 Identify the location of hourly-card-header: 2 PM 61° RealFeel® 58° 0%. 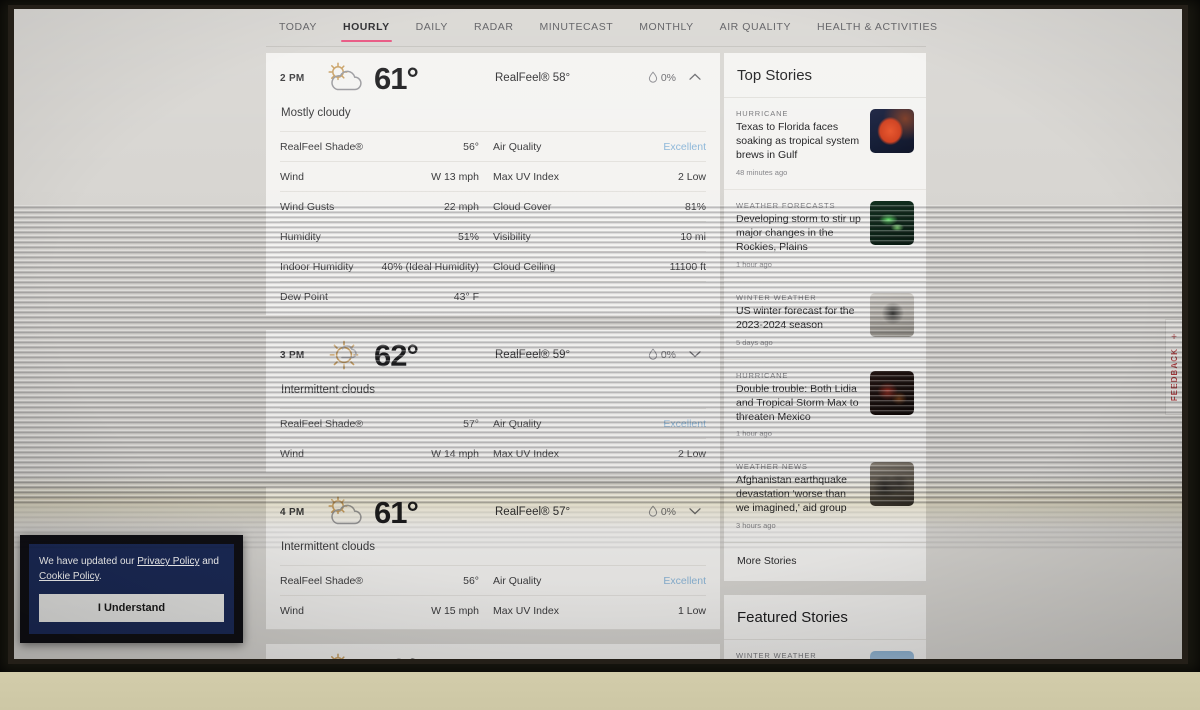
(493, 78).